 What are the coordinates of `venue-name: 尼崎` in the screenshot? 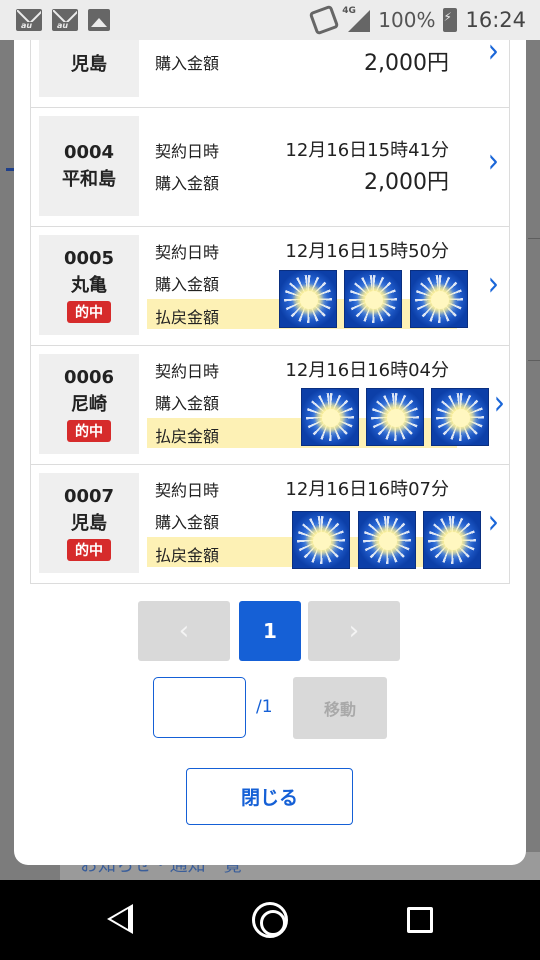 It's located at (89, 404).